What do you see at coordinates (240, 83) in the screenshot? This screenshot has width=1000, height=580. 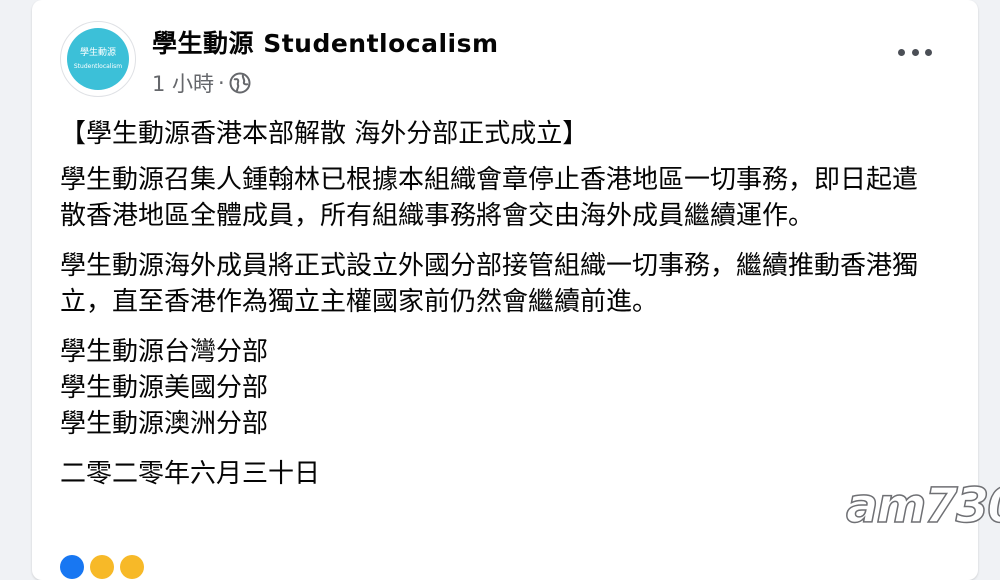 I see `globe-icon` at bounding box center [240, 83].